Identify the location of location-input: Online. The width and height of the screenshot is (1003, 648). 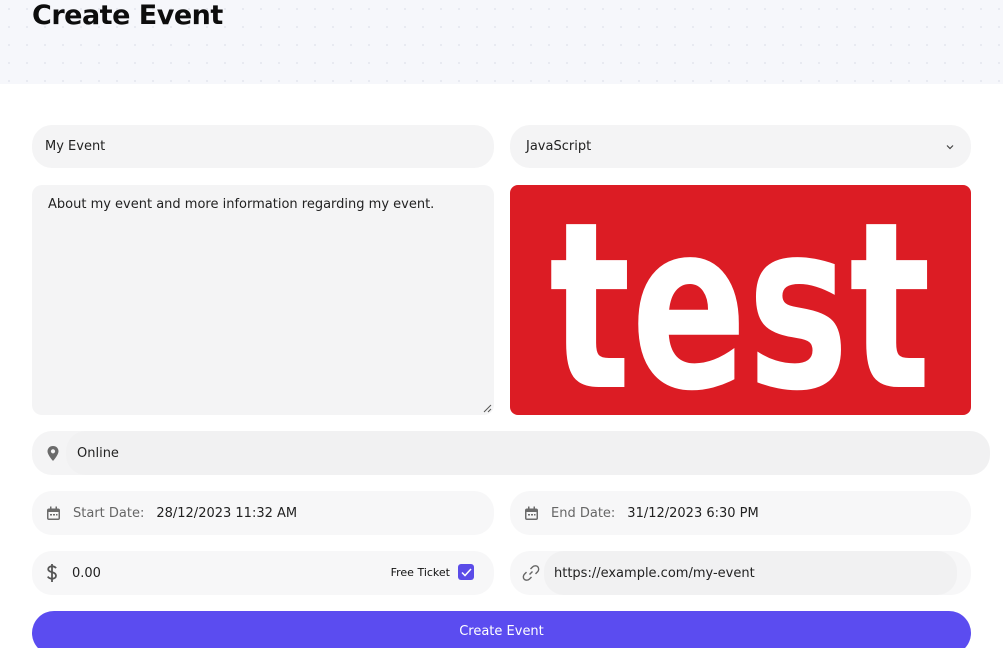
(511, 453).